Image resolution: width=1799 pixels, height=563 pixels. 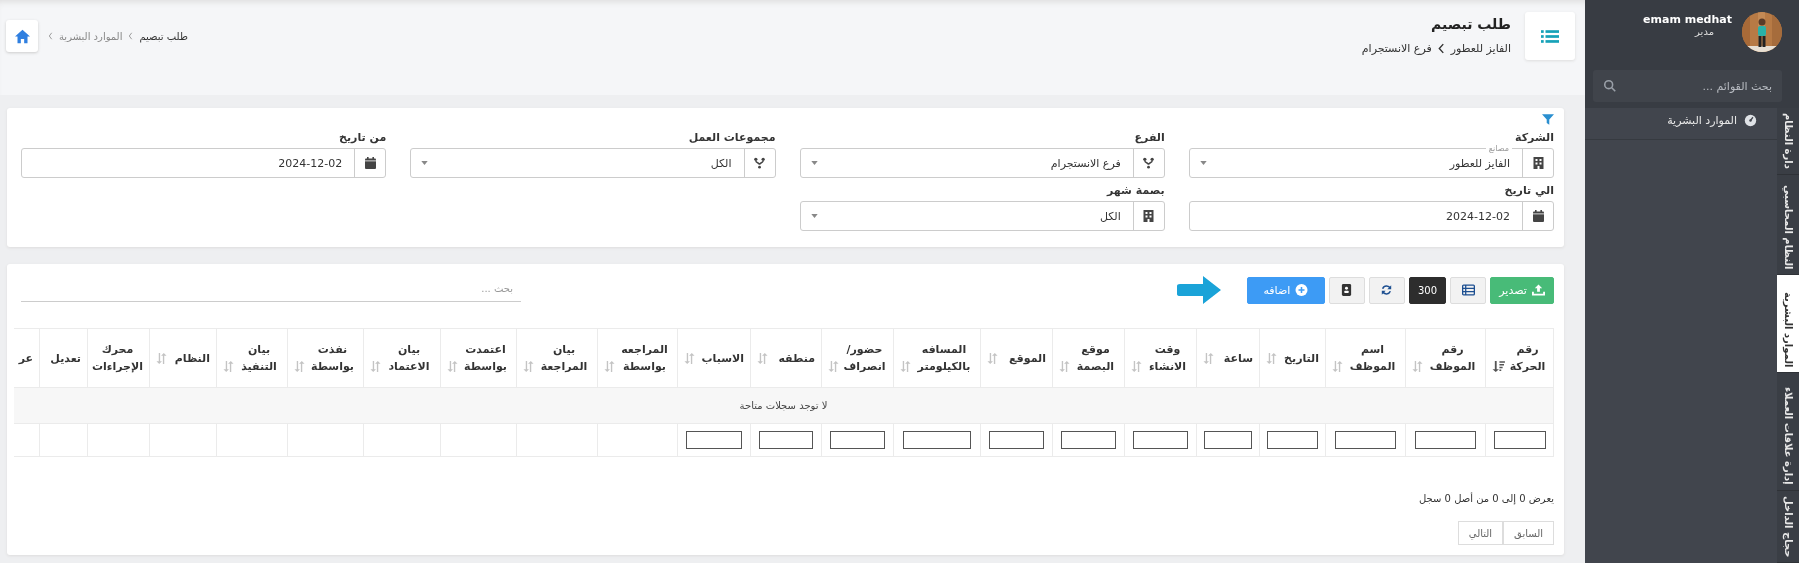 I want to click on module-tab: الموارد البشرية, so click(x=1788, y=324).